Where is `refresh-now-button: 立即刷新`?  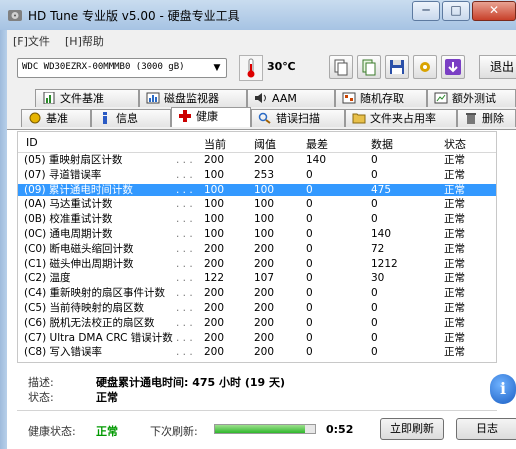
refresh-now-button: 立即刷新 is located at coordinates (412, 429).